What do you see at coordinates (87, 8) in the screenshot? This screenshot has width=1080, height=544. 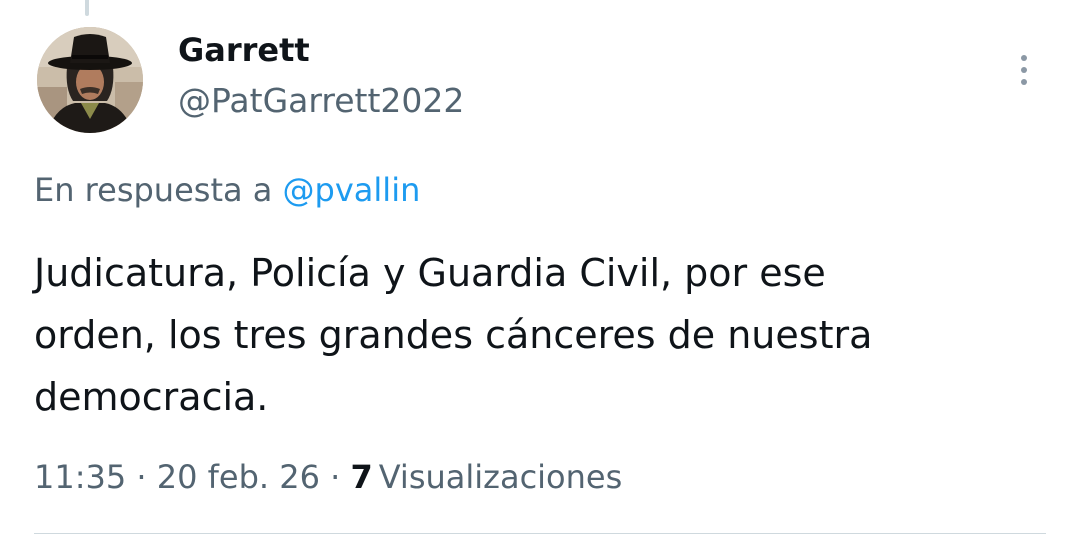 I see `thread-connector-line` at bounding box center [87, 8].